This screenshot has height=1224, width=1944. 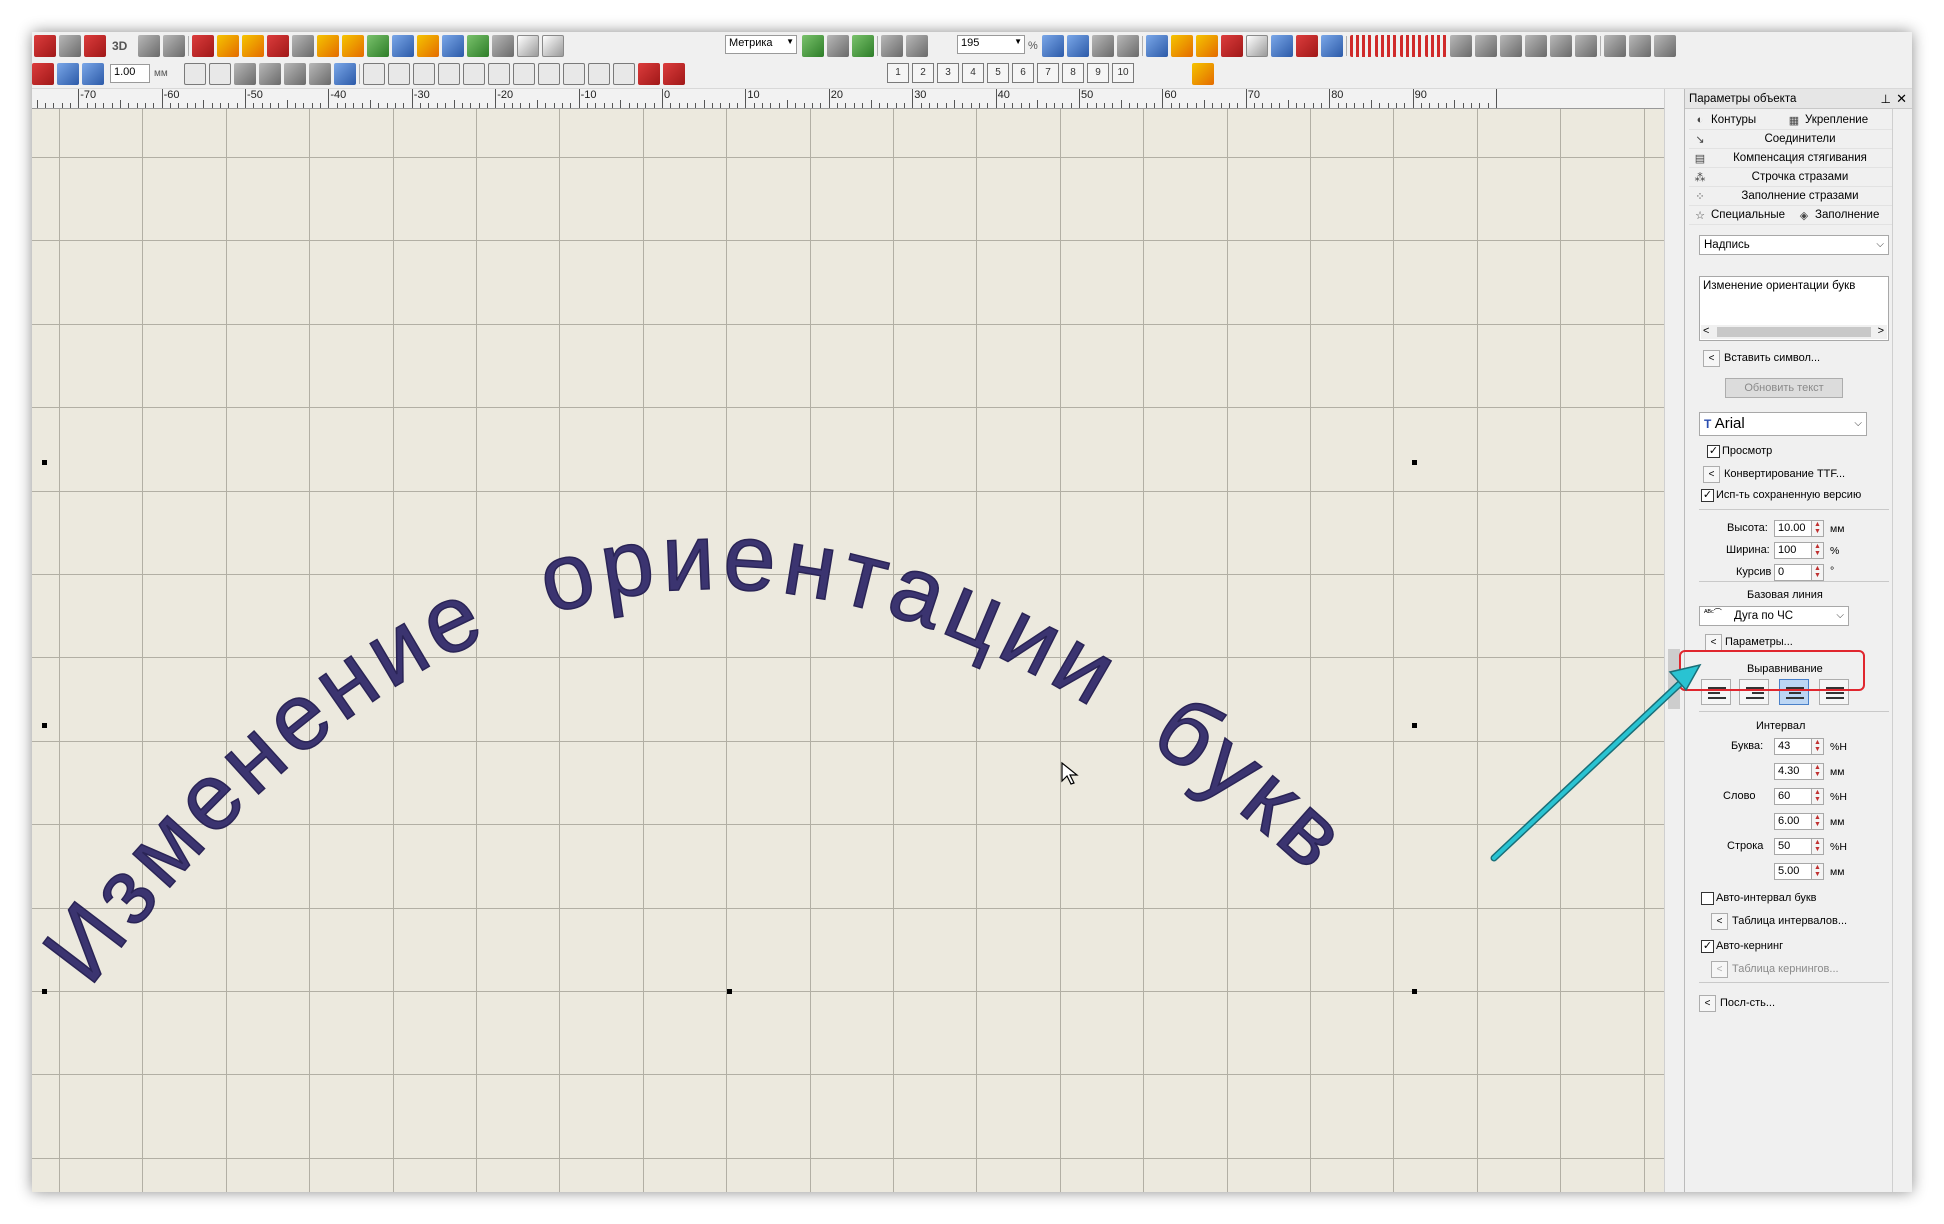 What do you see at coordinates (1596, 762) in the screenshot?
I see `callout-arrow` at bounding box center [1596, 762].